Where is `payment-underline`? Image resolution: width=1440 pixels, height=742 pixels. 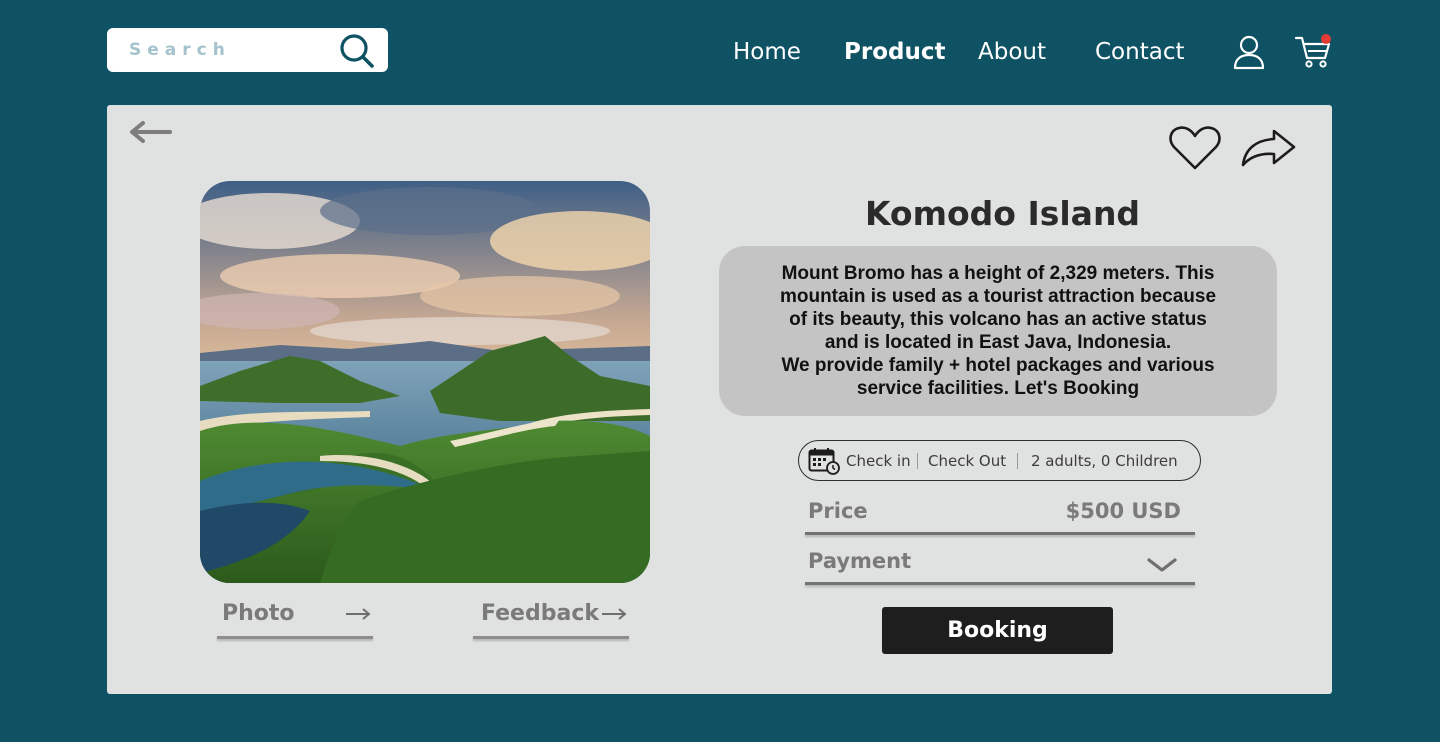
payment-underline is located at coordinates (1000, 583).